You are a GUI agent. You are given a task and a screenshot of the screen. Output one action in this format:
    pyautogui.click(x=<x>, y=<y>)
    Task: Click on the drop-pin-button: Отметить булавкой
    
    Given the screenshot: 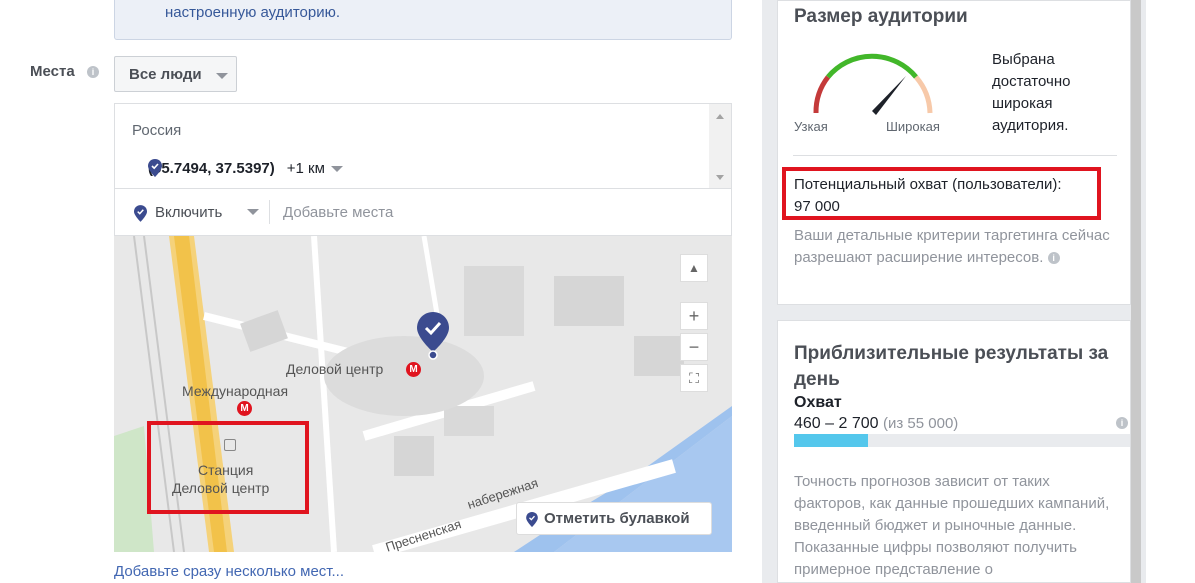 What is the action you would take?
    pyautogui.click(x=614, y=518)
    